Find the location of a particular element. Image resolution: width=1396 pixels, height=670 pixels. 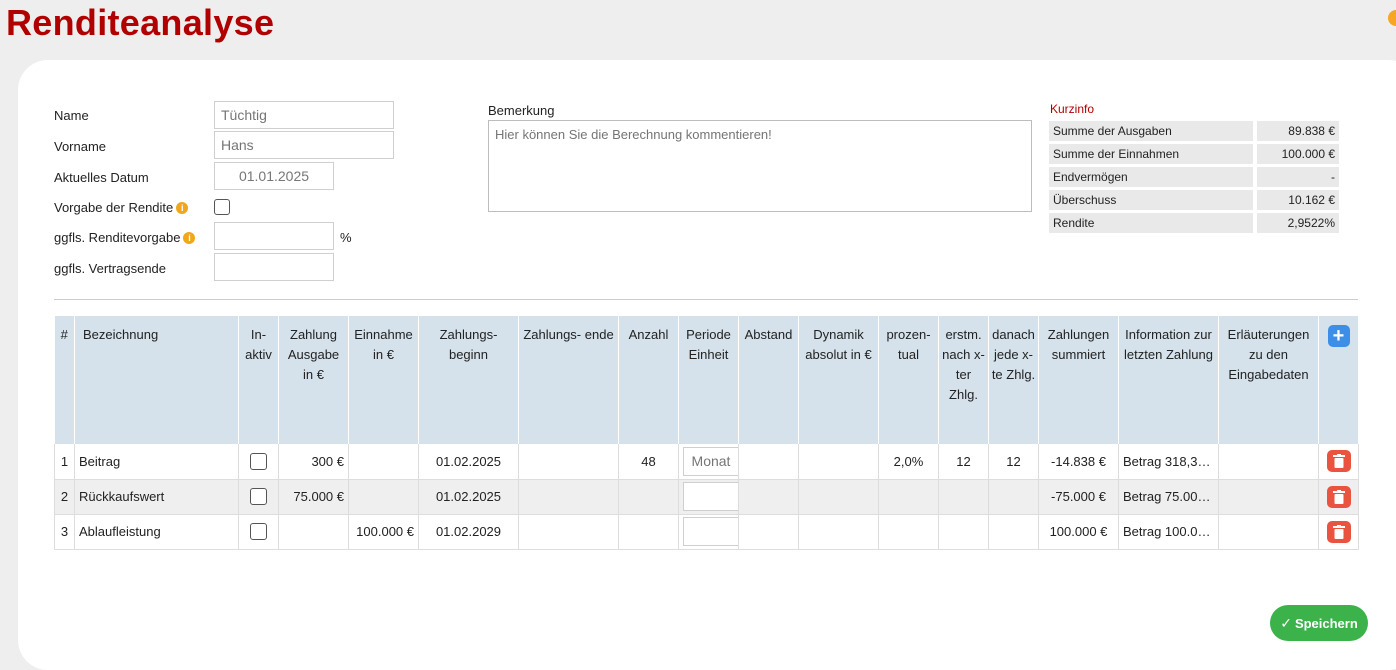

vorgabe-label-text: Vorgabe der Rendite is located at coordinates (114, 207).